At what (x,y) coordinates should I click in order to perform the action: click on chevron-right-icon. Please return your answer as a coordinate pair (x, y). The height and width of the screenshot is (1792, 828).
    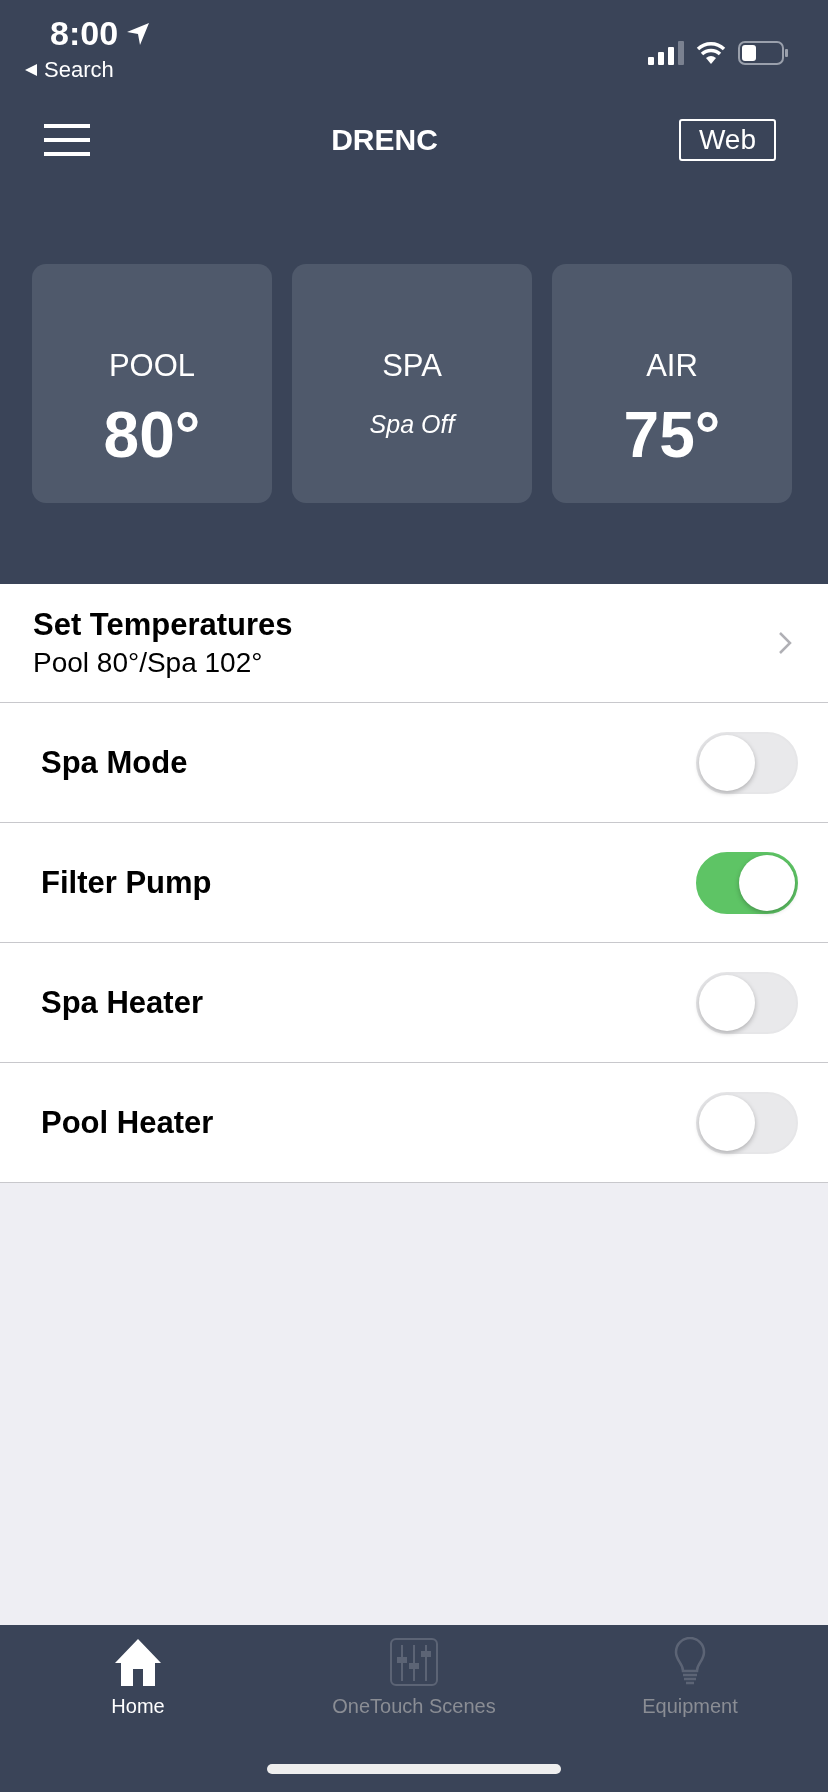
    Looking at the image, I should click on (785, 643).